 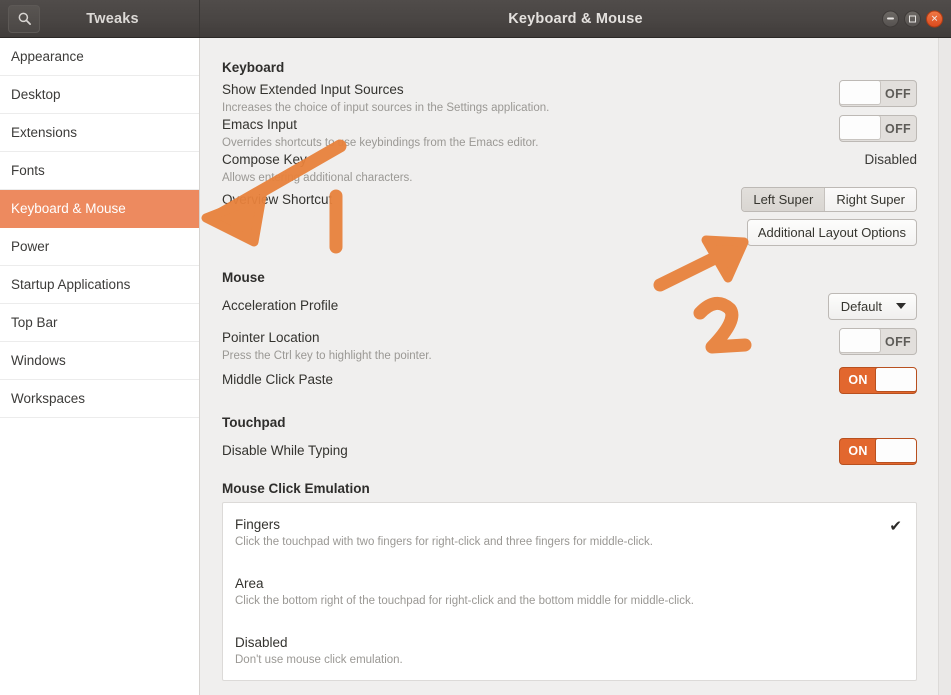 I want to click on minimize-button, so click(x=890, y=18).